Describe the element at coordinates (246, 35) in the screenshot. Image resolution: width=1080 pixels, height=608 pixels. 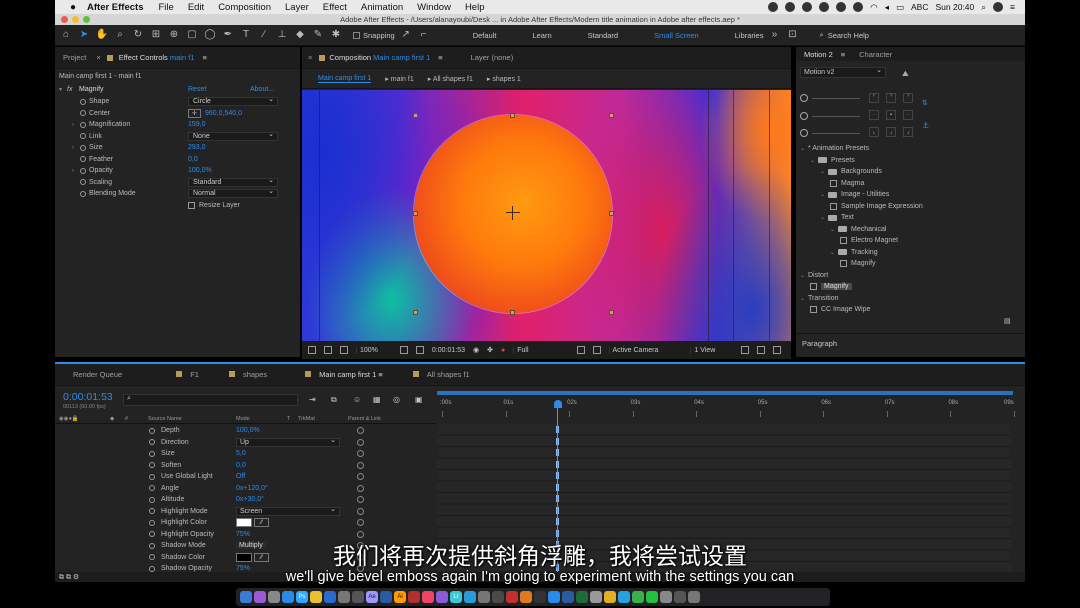
I see `type-tool-icon: T` at that location.